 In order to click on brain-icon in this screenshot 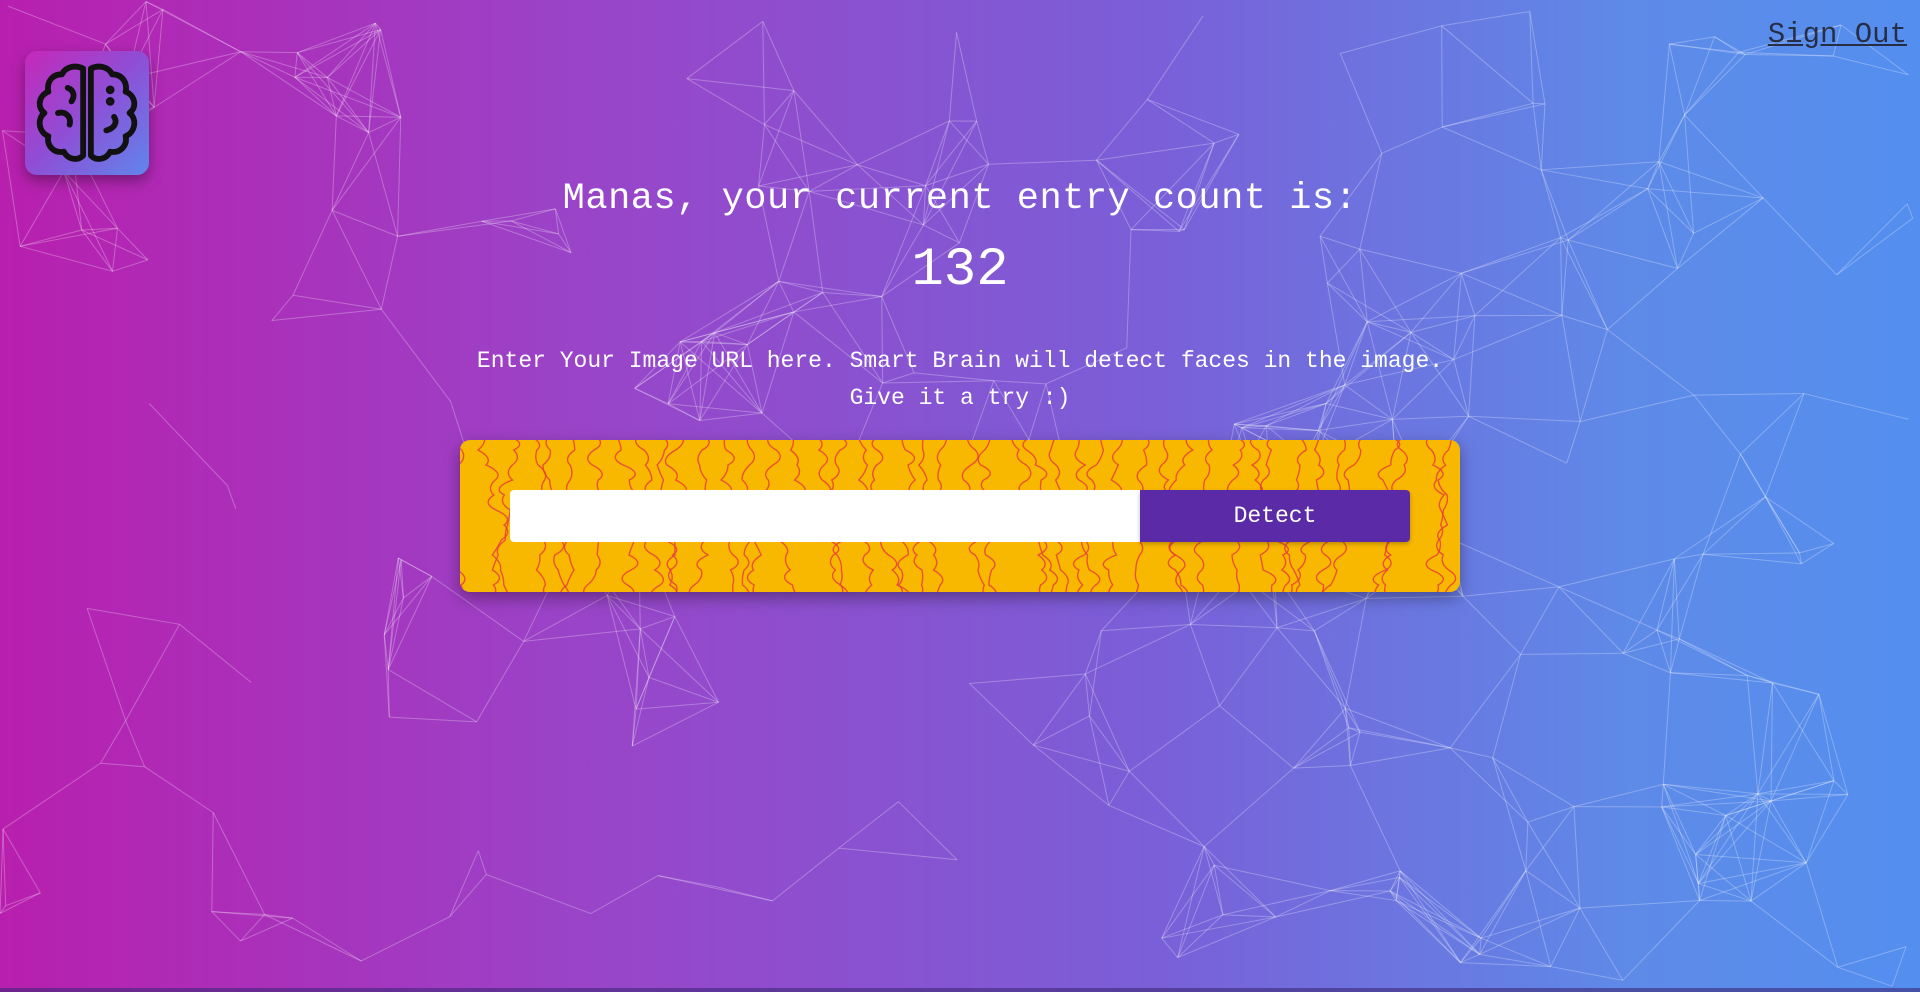, I will do `click(87, 112)`.